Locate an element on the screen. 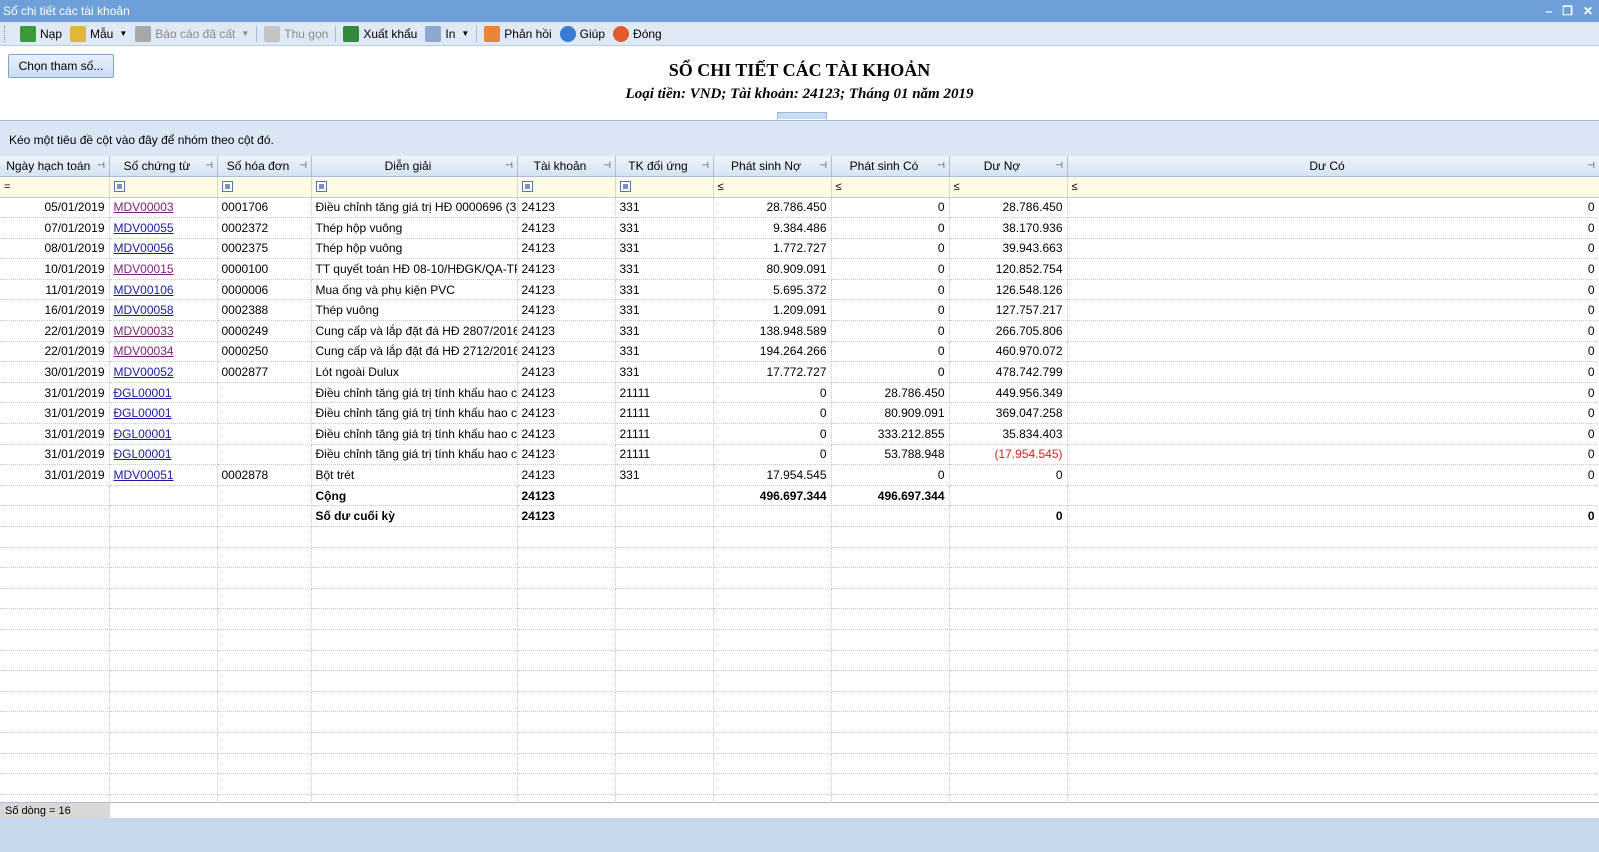 The height and width of the screenshot is (852, 1599). voucher-link: MDV00056 is located at coordinates (163, 249).